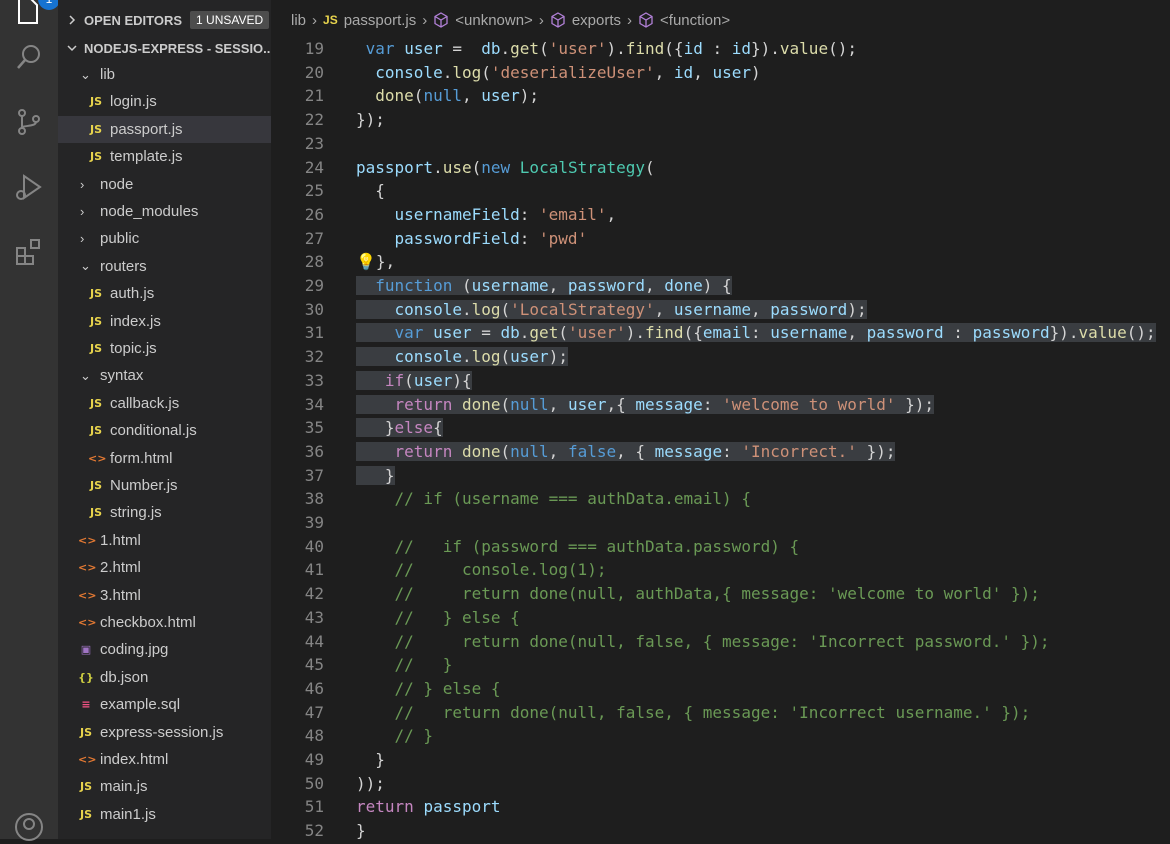 Image resolution: width=1170 pixels, height=844 pixels. Describe the element at coordinates (164, 759) in the screenshot. I see `file-item: <> index.html` at that location.